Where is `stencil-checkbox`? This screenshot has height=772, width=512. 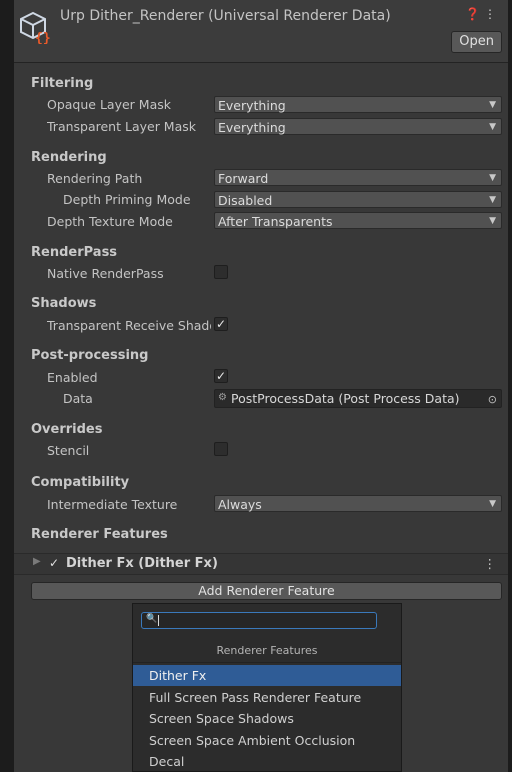 stencil-checkbox is located at coordinates (221, 449).